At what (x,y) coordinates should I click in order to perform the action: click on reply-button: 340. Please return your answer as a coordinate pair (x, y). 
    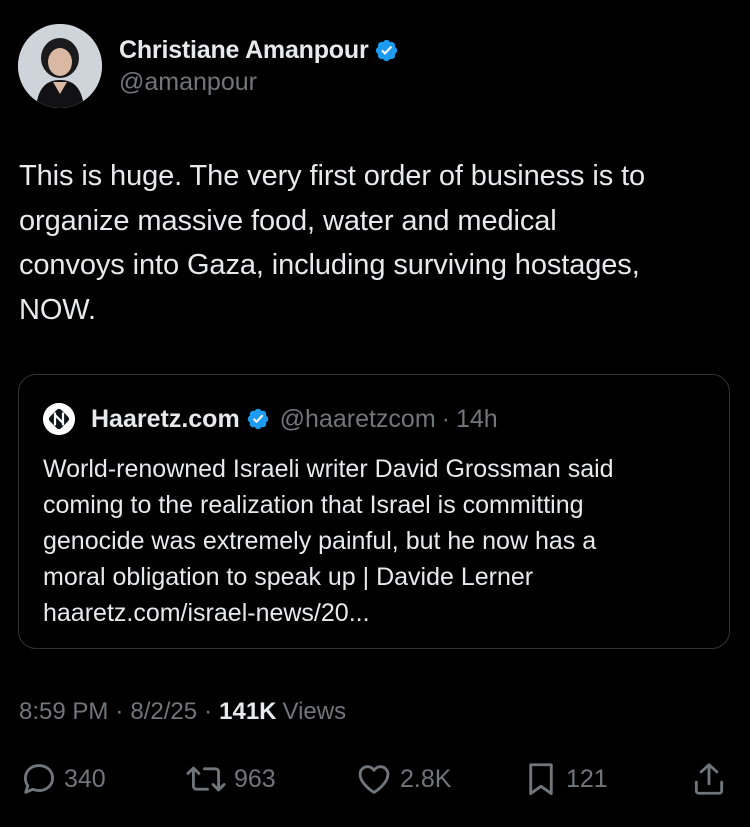
    Looking at the image, I should click on (63, 779).